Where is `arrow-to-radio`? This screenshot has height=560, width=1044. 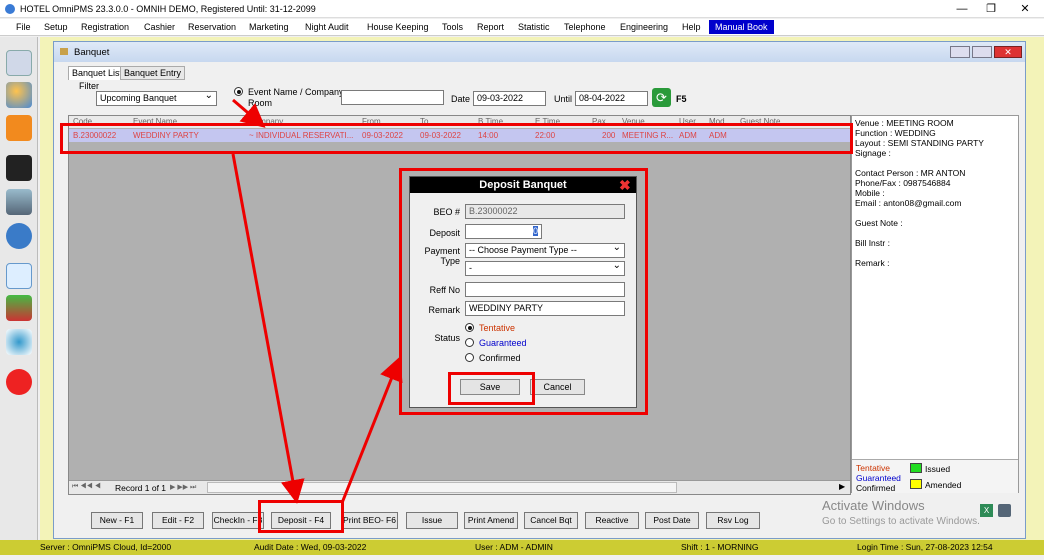
arrow-to-radio is located at coordinates (249, 113).